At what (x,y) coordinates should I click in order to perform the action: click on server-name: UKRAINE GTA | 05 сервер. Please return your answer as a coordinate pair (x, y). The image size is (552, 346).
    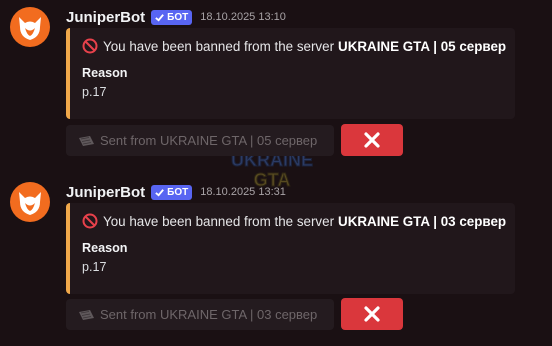
    Looking at the image, I should click on (422, 46).